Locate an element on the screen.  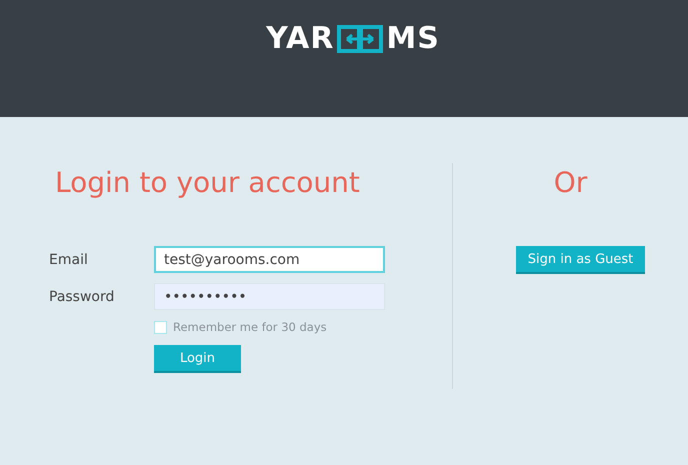
login-title: Login to your account is located at coordinates (208, 183).